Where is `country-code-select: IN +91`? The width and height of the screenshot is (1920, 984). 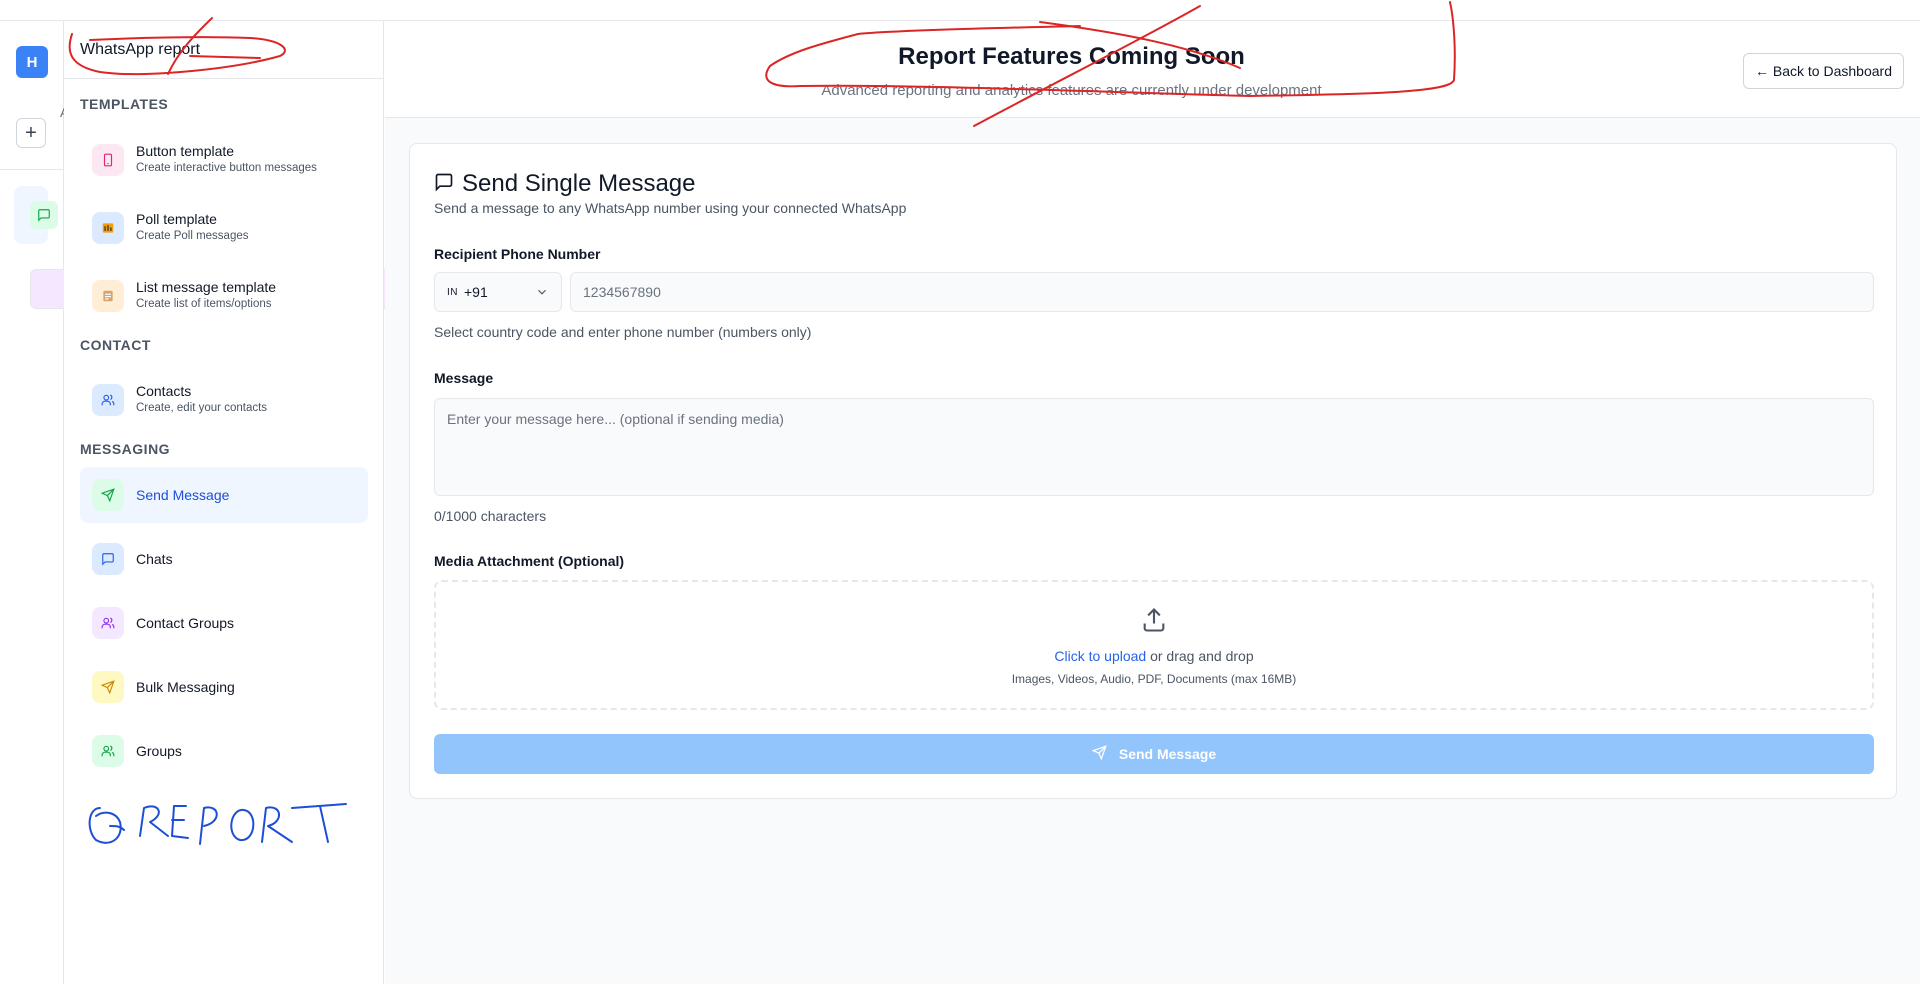
country-code-select: IN +91 is located at coordinates (498, 292).